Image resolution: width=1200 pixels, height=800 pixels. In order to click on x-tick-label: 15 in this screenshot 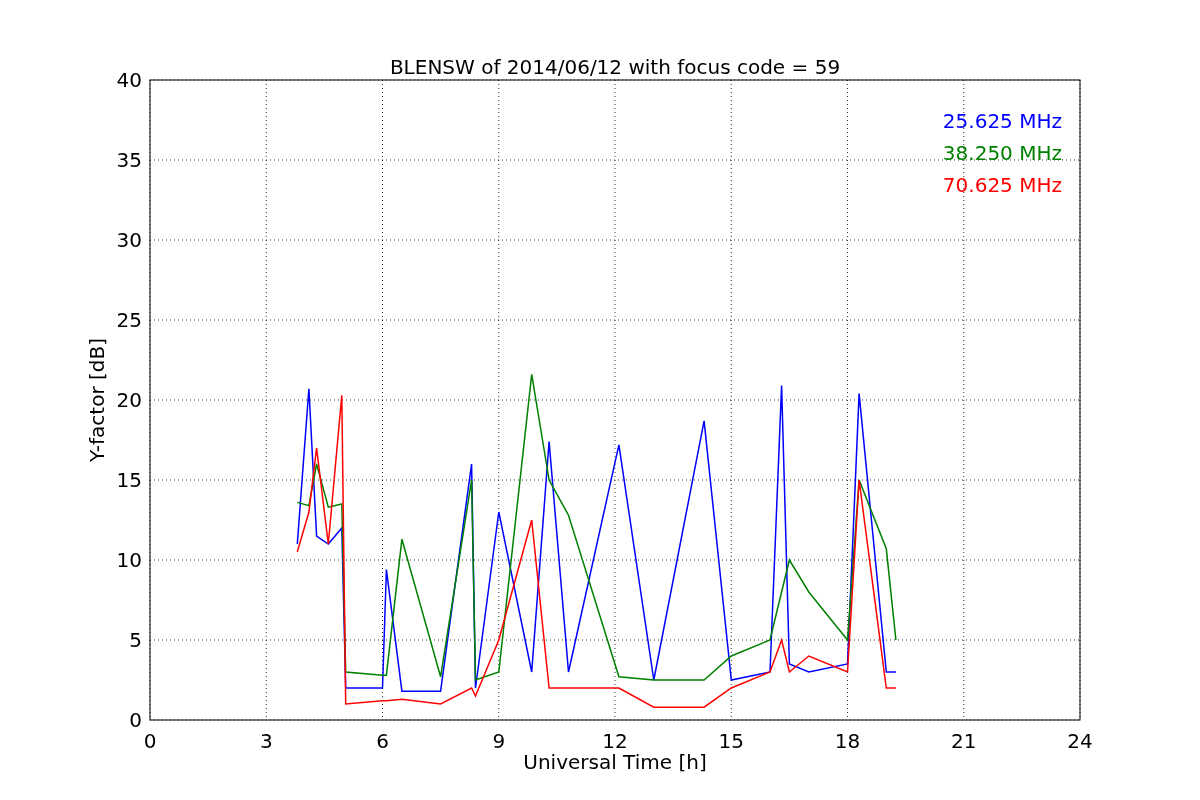, I will do `click(731, 741)`.